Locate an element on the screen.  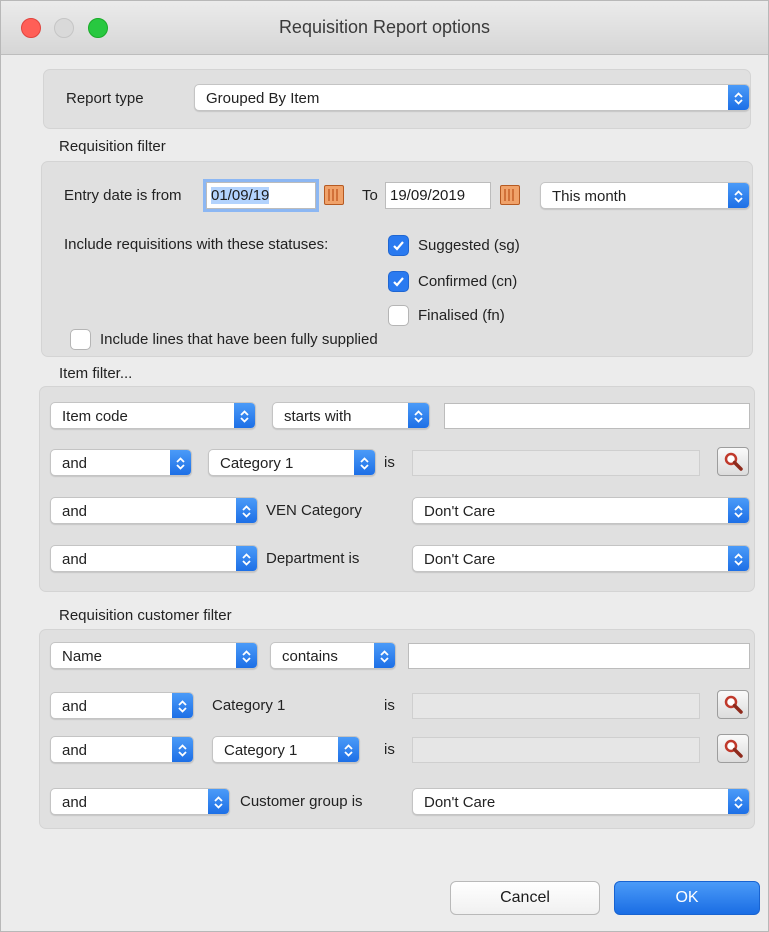
ven-category-value: Don't Care is located at coordinates (460, 511).